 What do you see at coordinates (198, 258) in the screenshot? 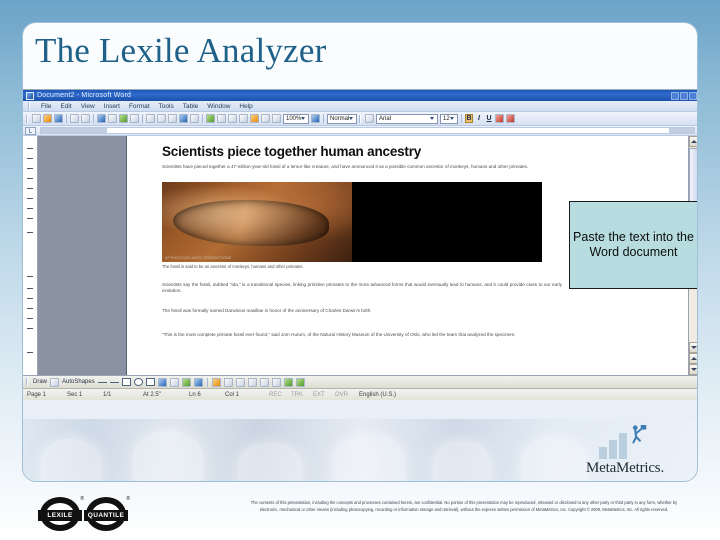
I see `photo-credit: AP PHOTO/ATLANTIC PRODUCTIONS` at bounding box center [198, 258].